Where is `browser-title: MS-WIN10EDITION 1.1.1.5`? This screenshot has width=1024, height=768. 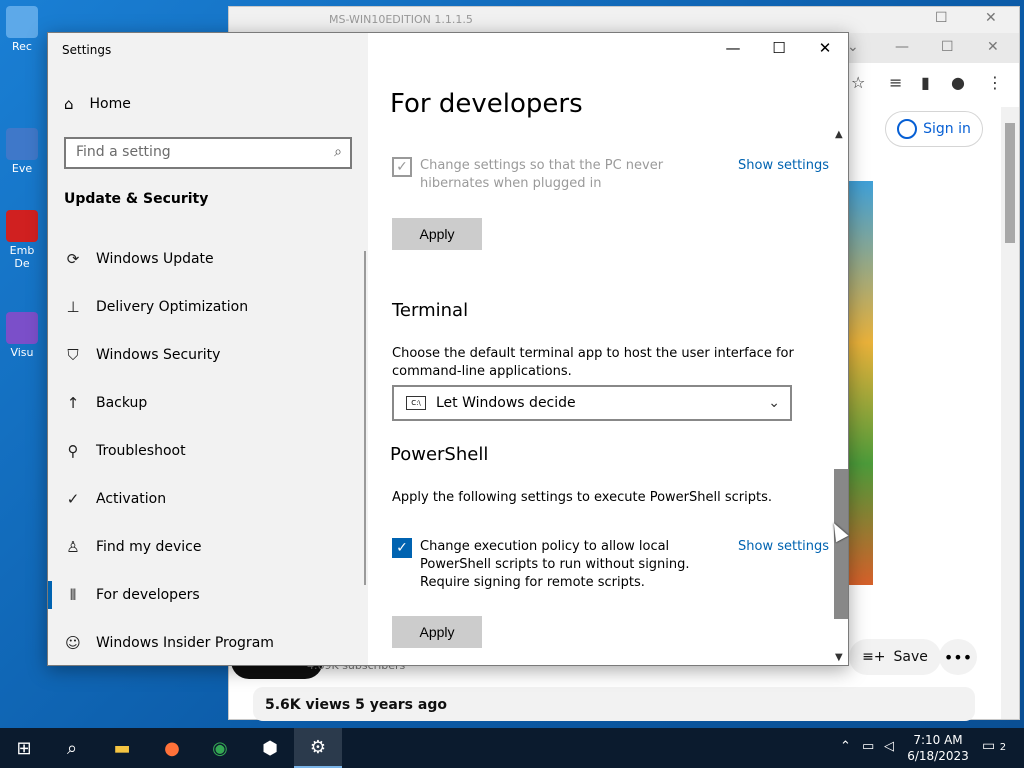 browser-title: MS-WIN10EDITION 1.1.1.5 is located at coordinates (401, 19).